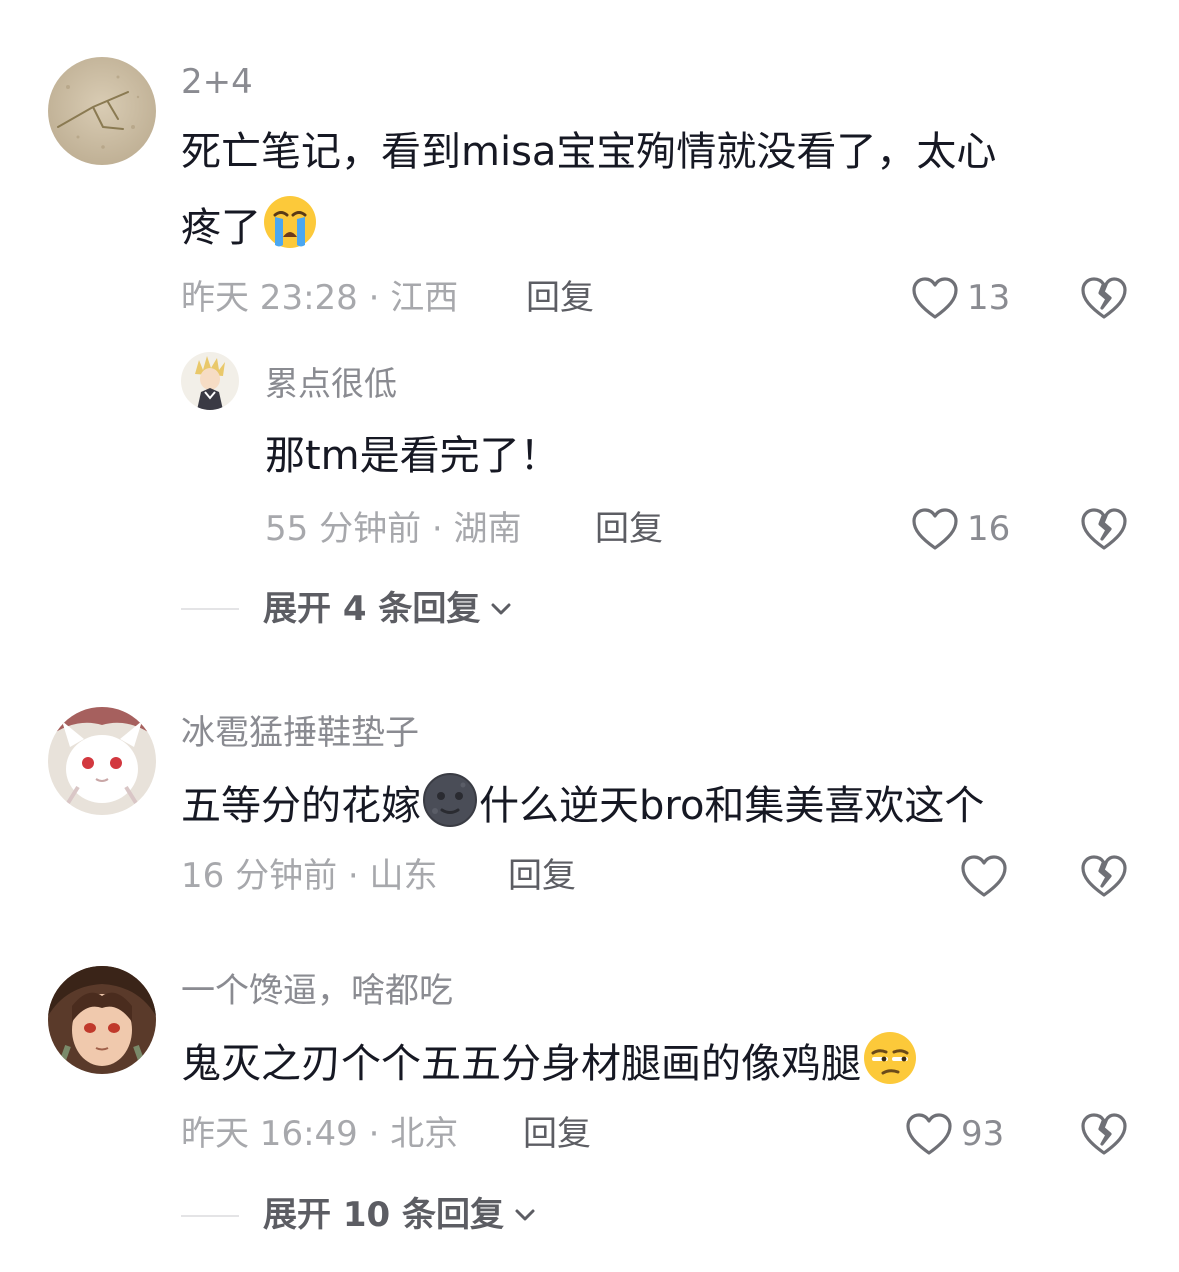  What do you see at coordinates (259, 876) in the screenshot?
I see `comment-time: 16 分钟前` at bounding box center [259, 876].